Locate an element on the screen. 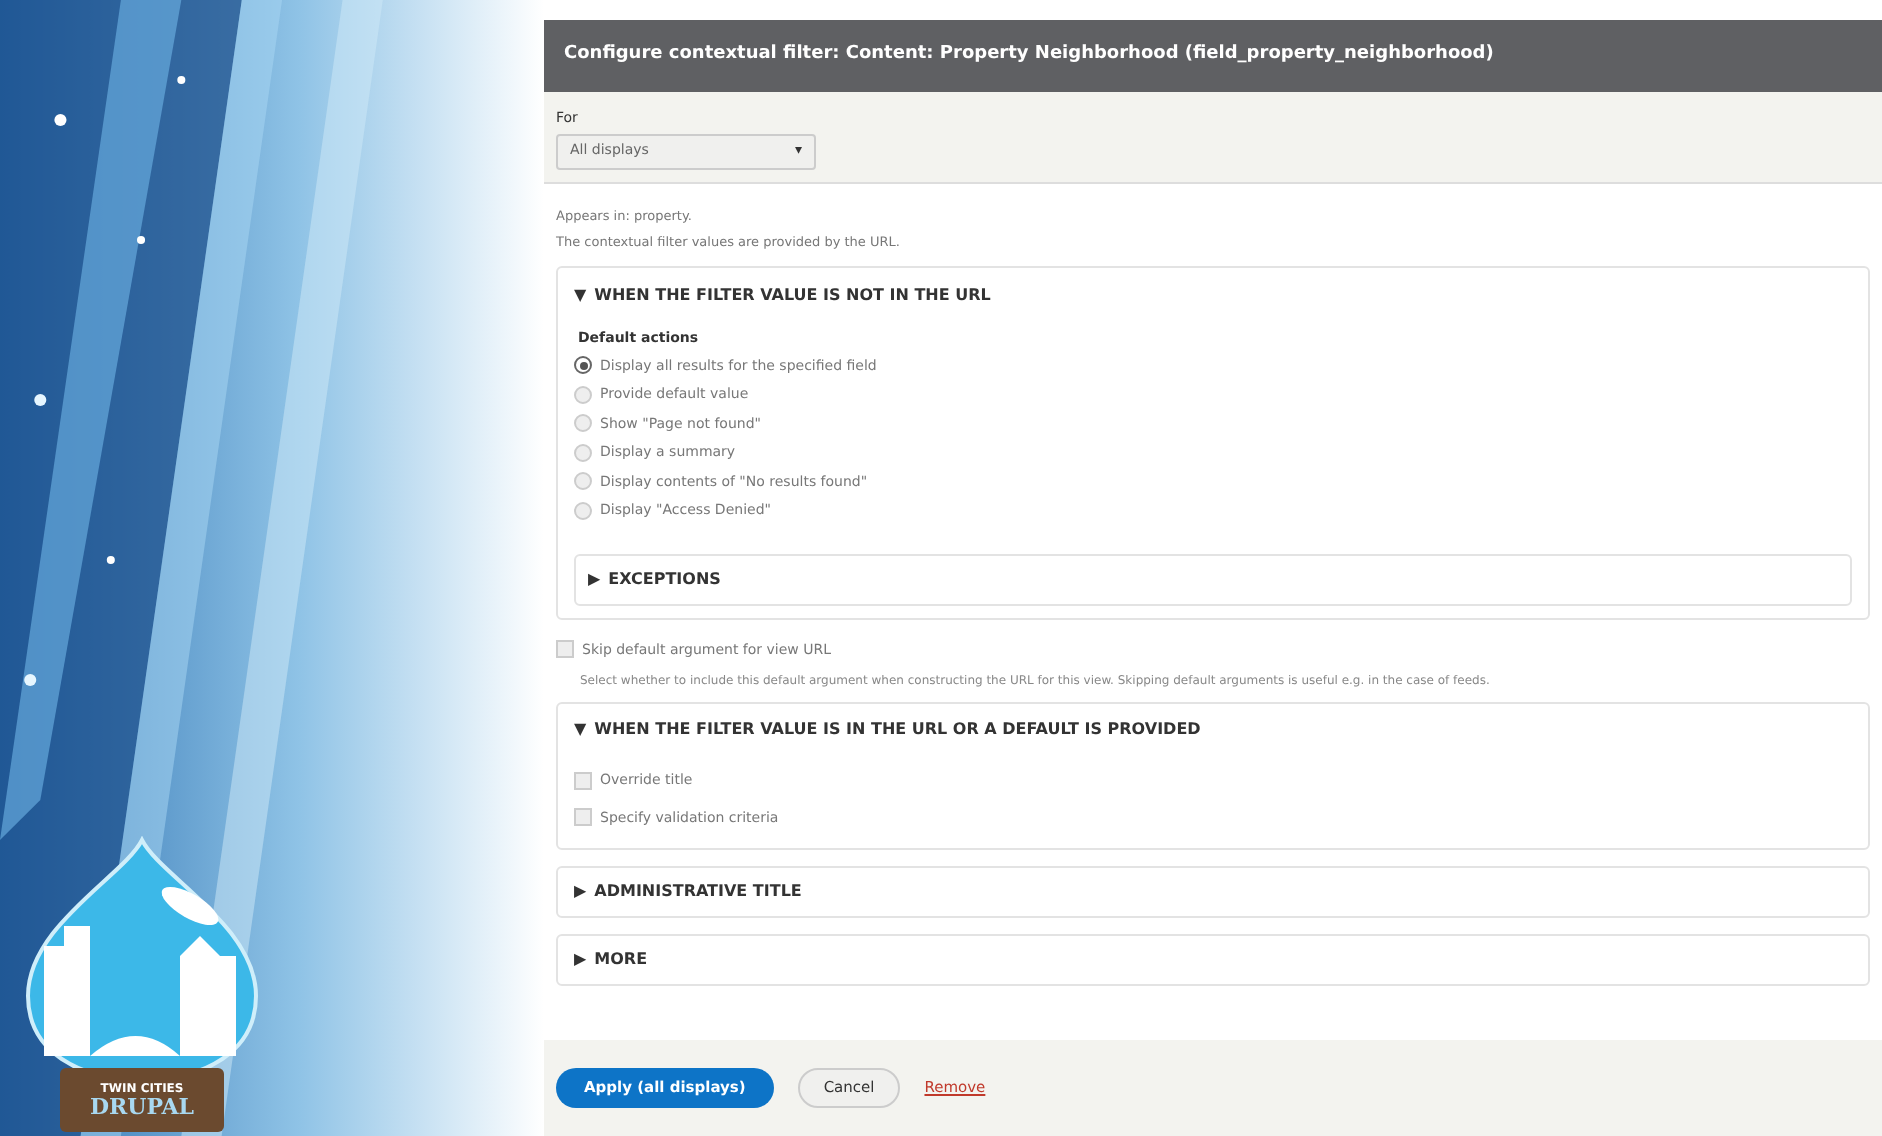 Image resolution: width=1882 pixels, height=1136 pixels. section-toggle: ▶ ADMINISTRATIVE TITLE is located at coordinates (1213, 892).